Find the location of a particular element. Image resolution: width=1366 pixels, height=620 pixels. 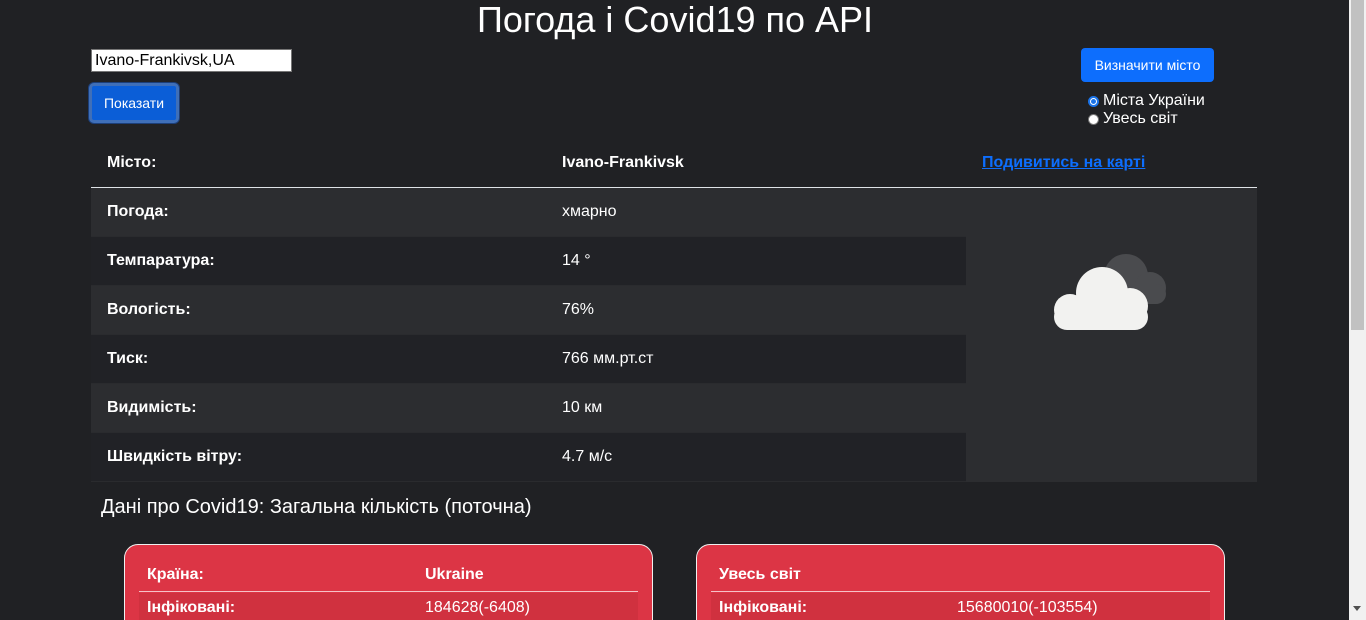

show-button: Показати is located at coordinates (134, 103).